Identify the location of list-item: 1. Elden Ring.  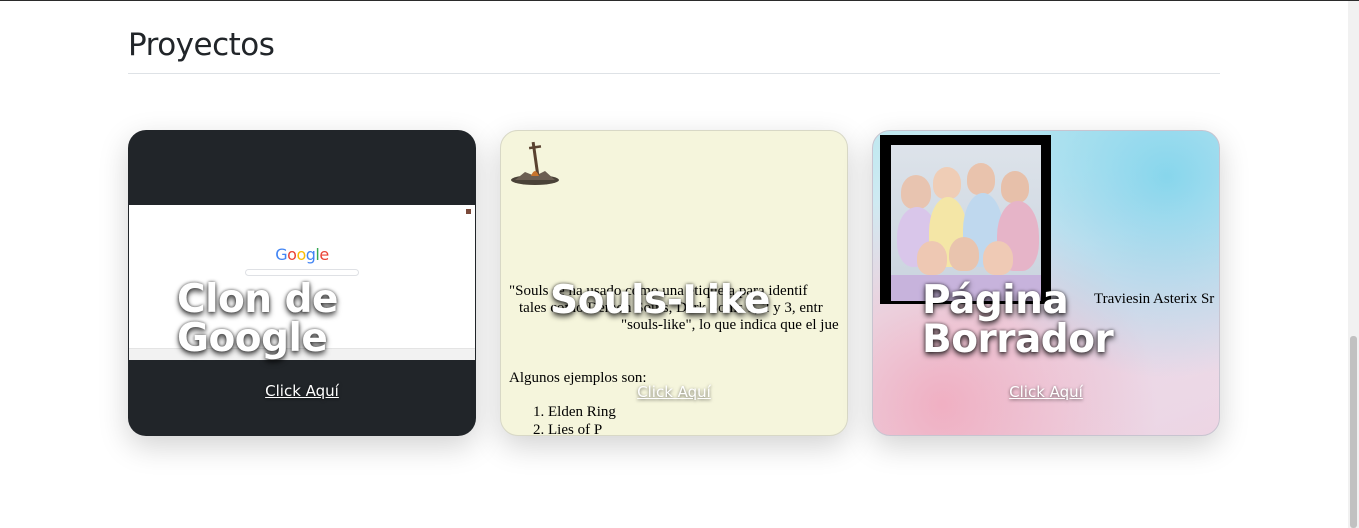
(574, 412).